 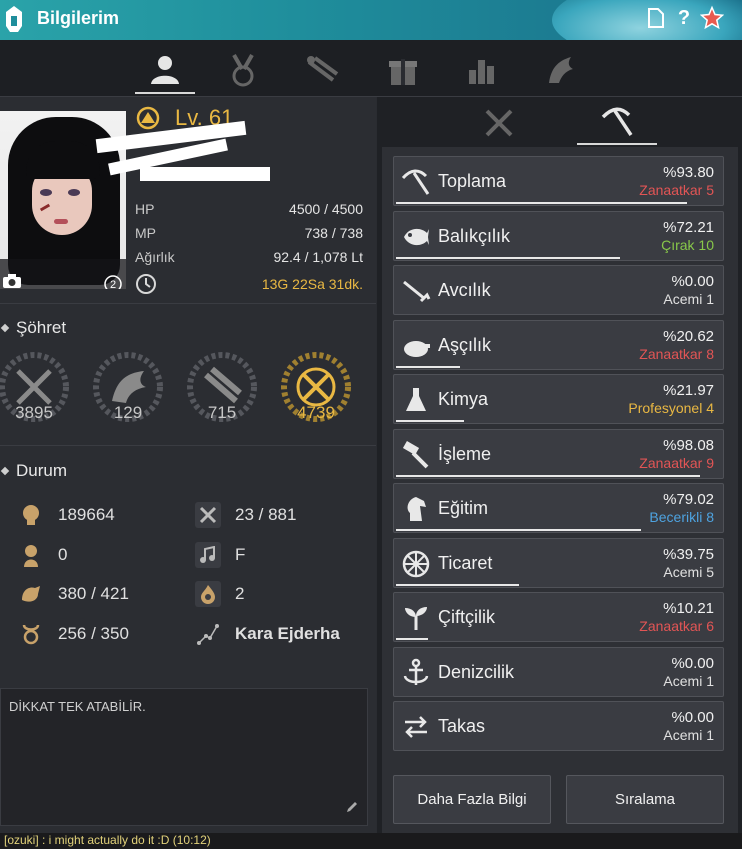 I want to click on combat-fame-value: 3895, so click(x=34, y=412).